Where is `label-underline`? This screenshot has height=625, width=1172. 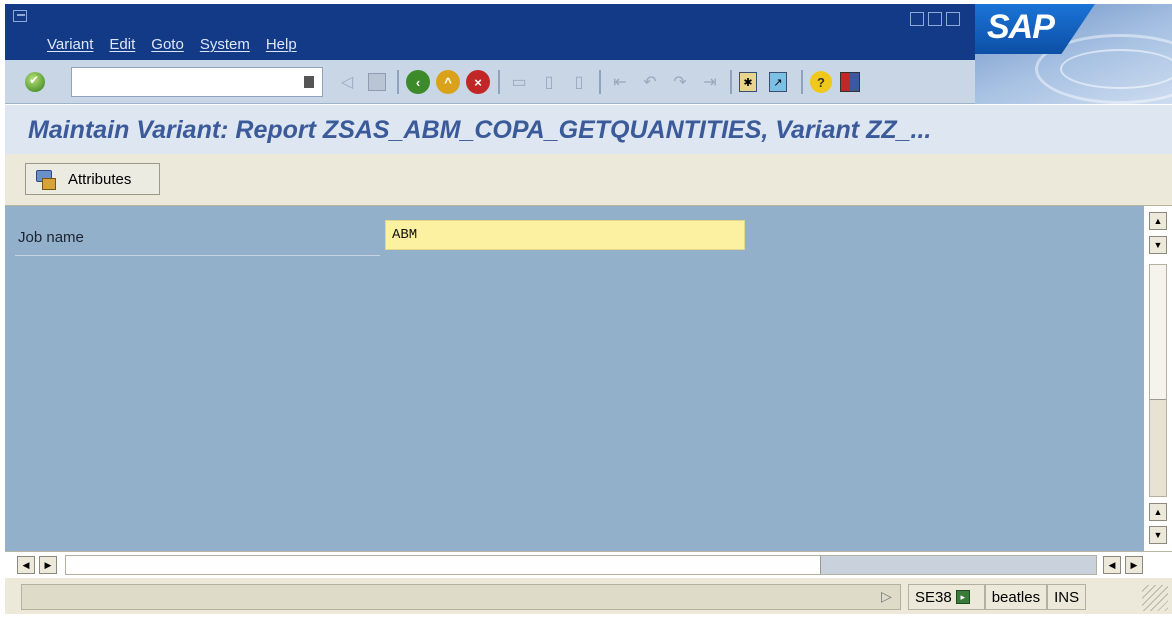 label-underline is located at coordinates (197, 255).